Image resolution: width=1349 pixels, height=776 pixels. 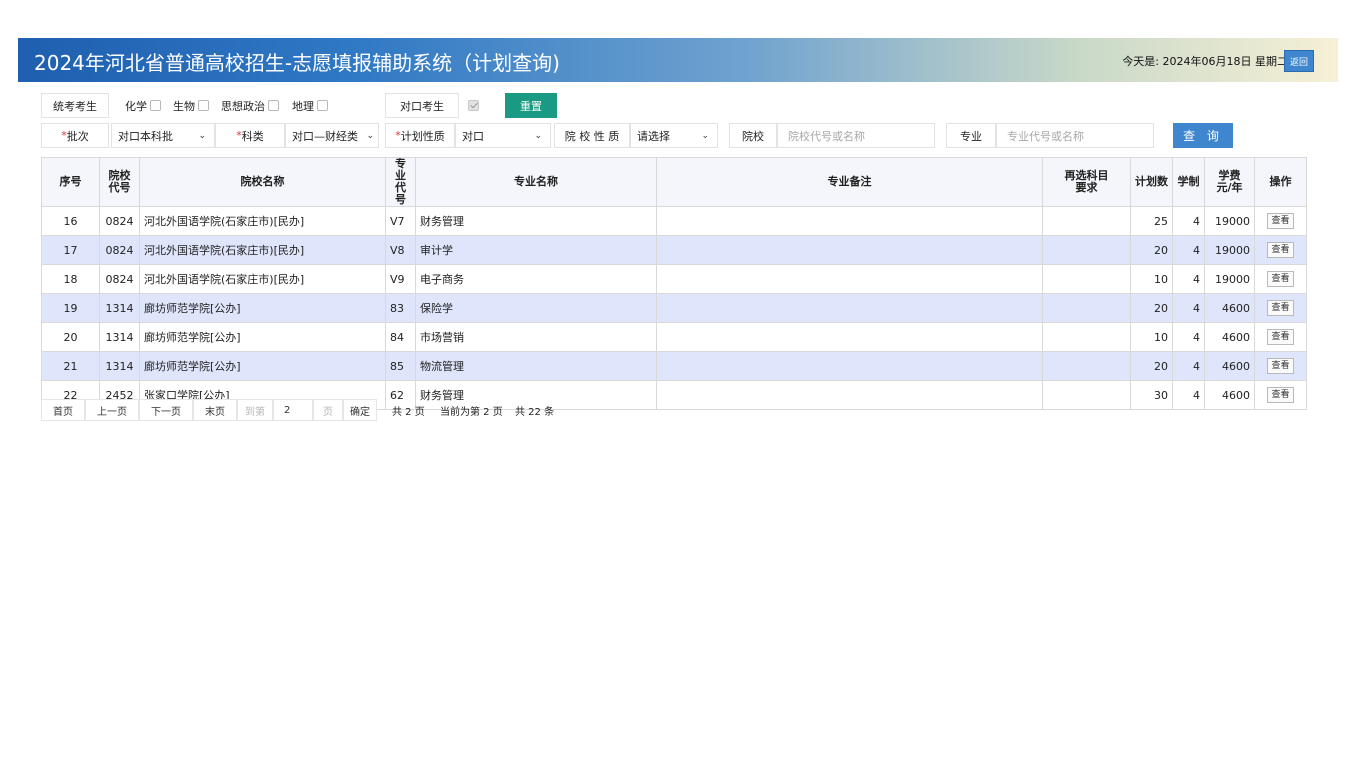 What do you see at coordinates (1151, 395) in the screenshot?
I see `cell-plan: 30` at bounding box center [1151, 395].